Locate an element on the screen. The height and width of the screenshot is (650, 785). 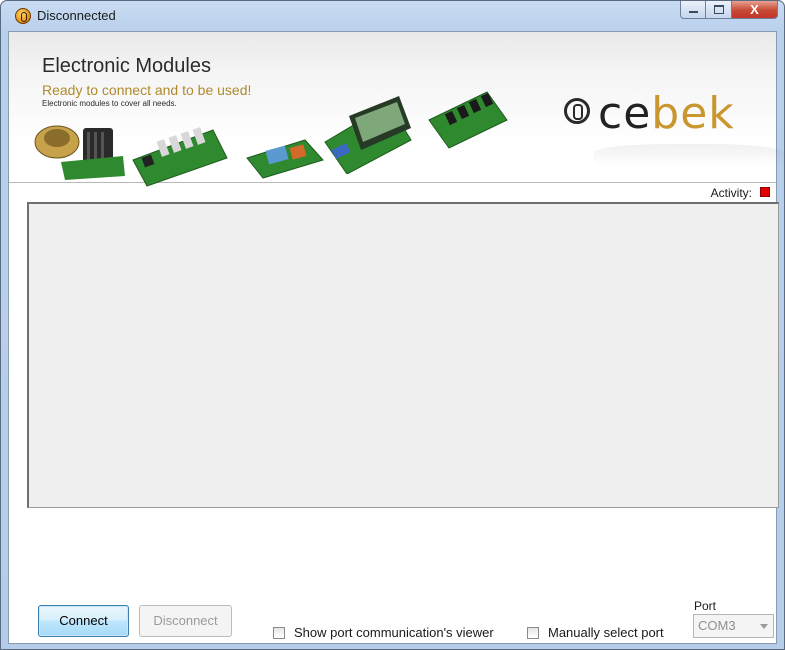
activity-label: Activity: is located at coordinates (731, 193).